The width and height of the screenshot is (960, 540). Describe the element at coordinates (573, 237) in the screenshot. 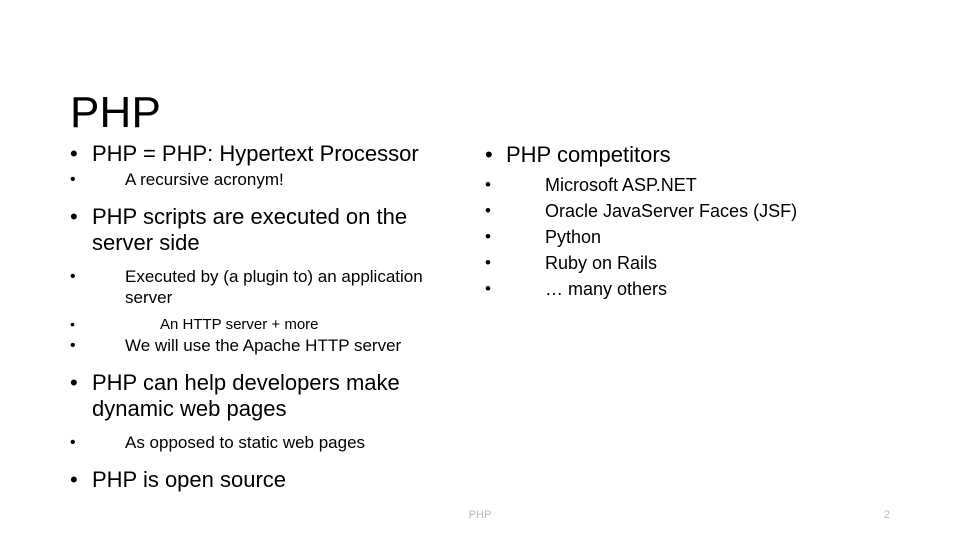

I see `list-item-label: Python` at that location.